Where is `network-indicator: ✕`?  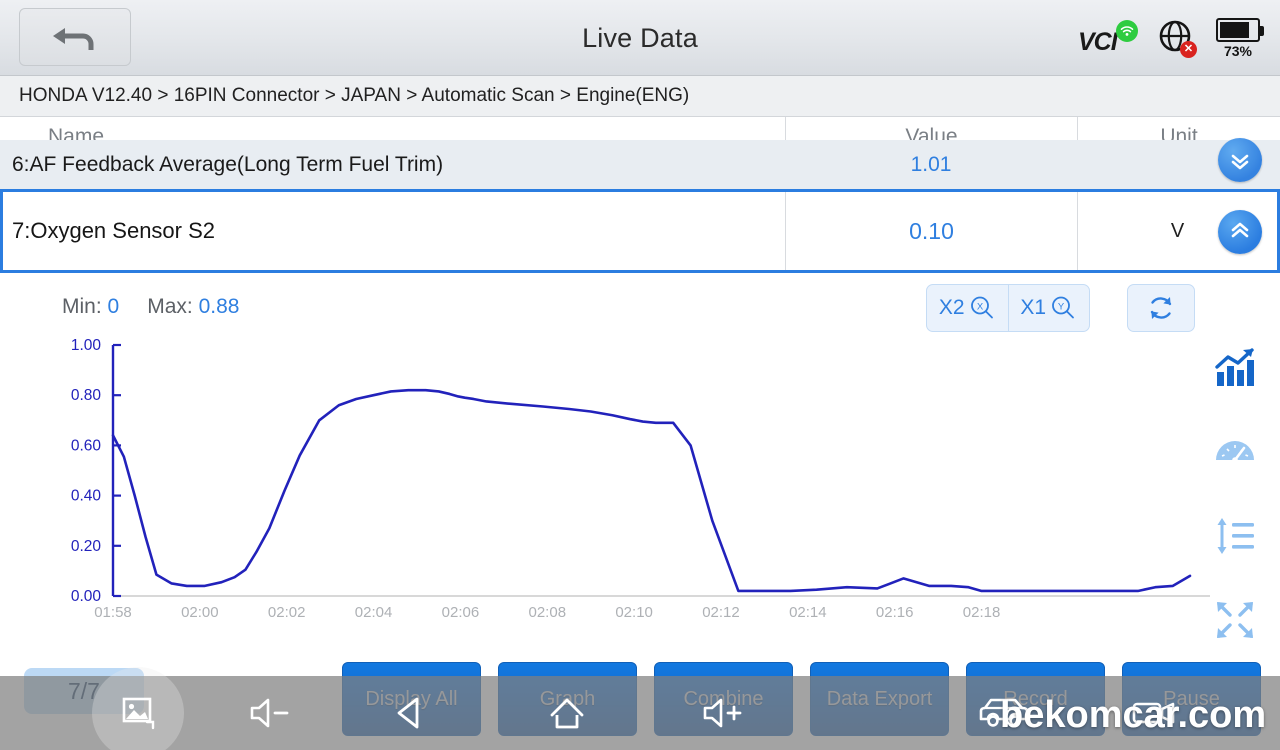
network-indicator: ✕ is located at coordinates (1176, 38).